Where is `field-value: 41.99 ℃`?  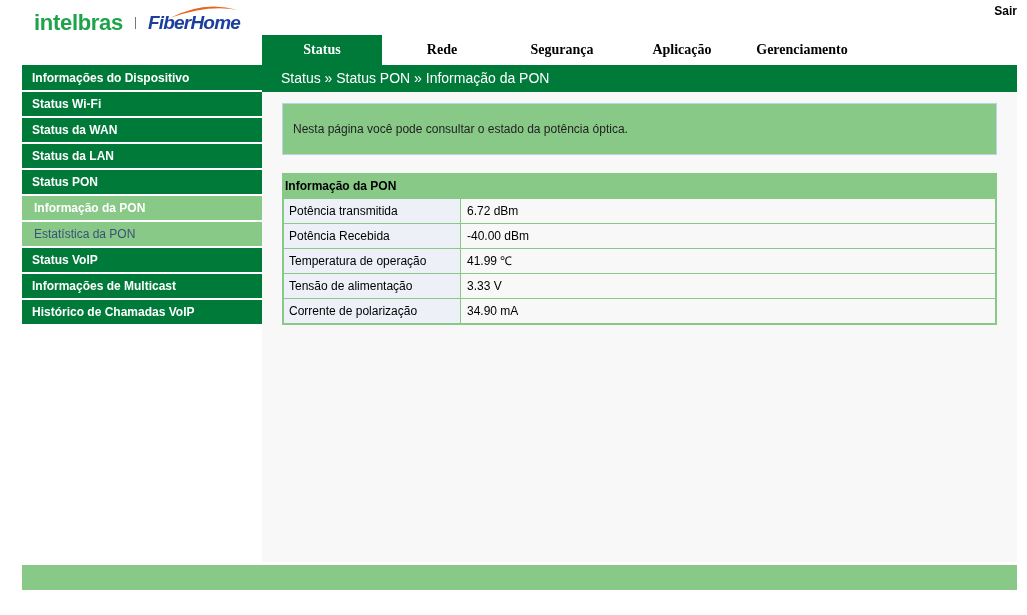 field-value: 41.99 ℃ is located at coordinates (489, 261).